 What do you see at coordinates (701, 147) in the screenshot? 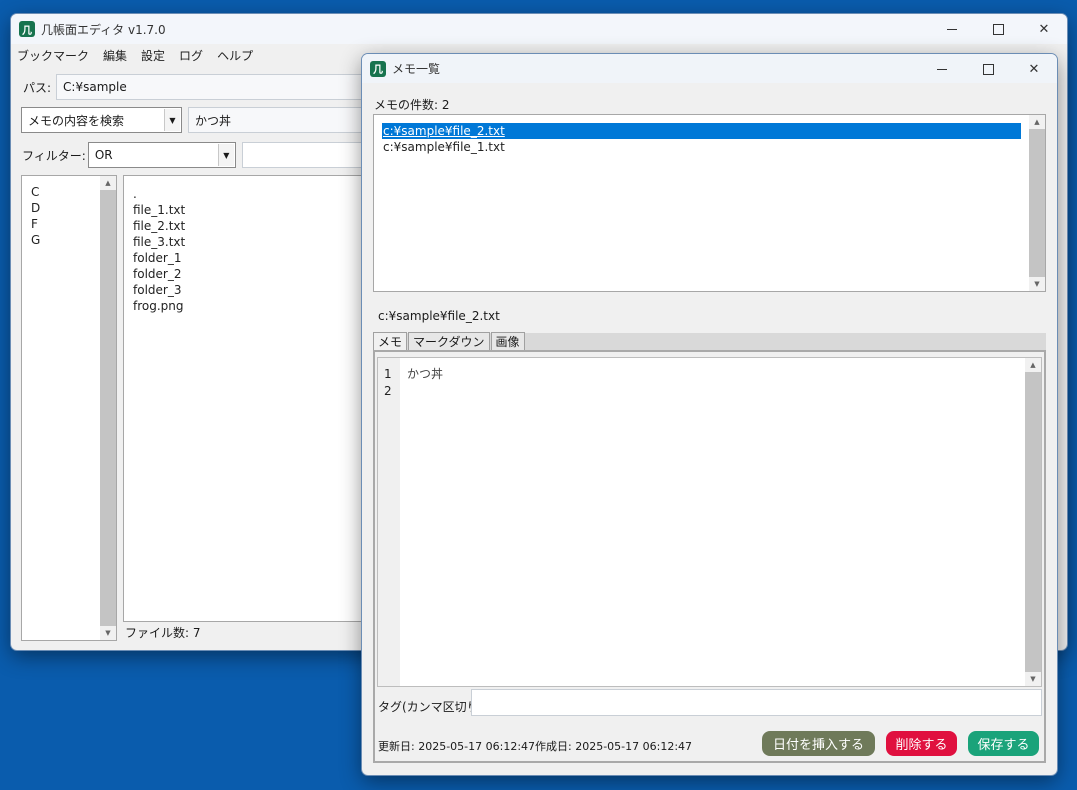
I see `memo-list-item: c:¥sample¥file_1.txt` at bounding box center [701, 147].